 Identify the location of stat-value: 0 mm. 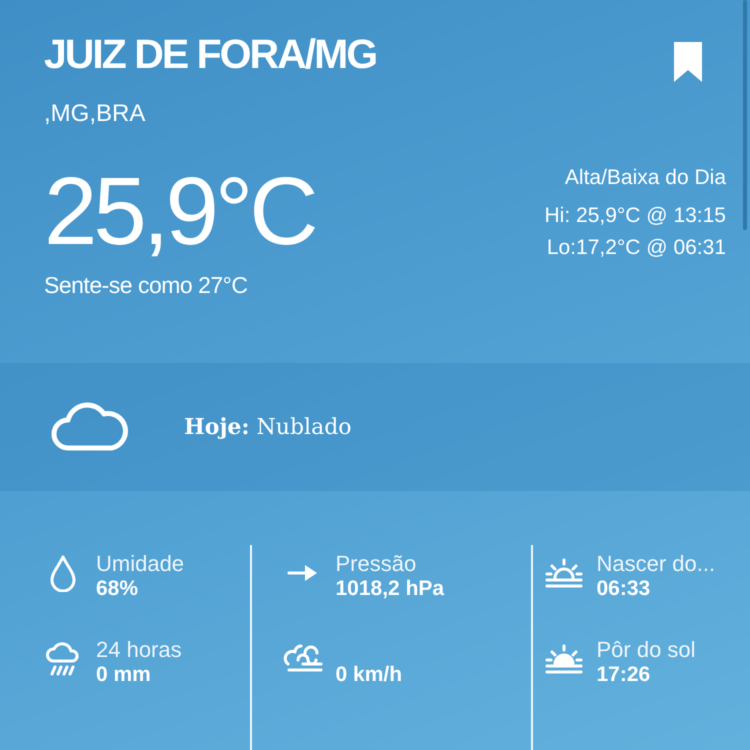
(124, 675).